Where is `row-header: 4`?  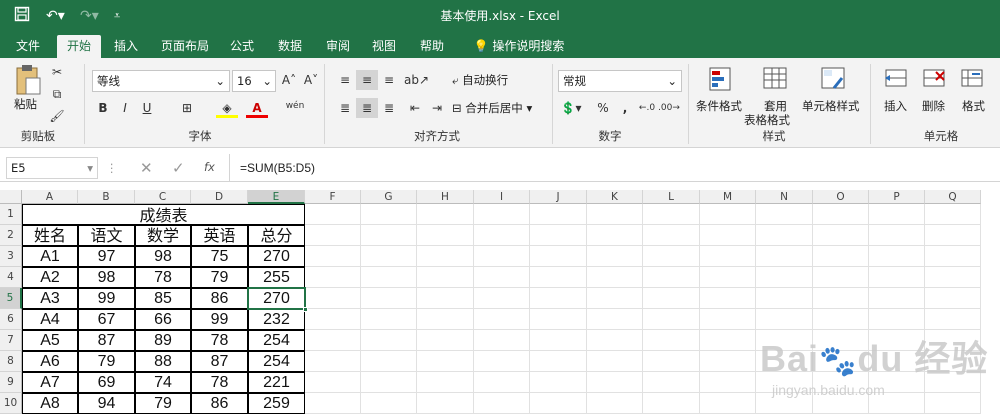 row-header: 4 is located at coordinates (11, 277).